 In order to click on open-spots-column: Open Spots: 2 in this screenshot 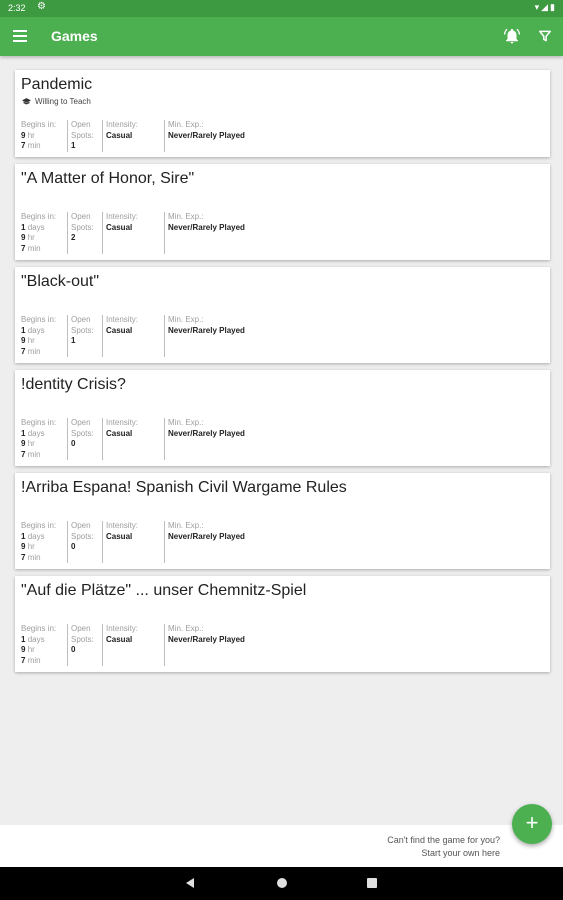, I will do `click(84, 233)`.